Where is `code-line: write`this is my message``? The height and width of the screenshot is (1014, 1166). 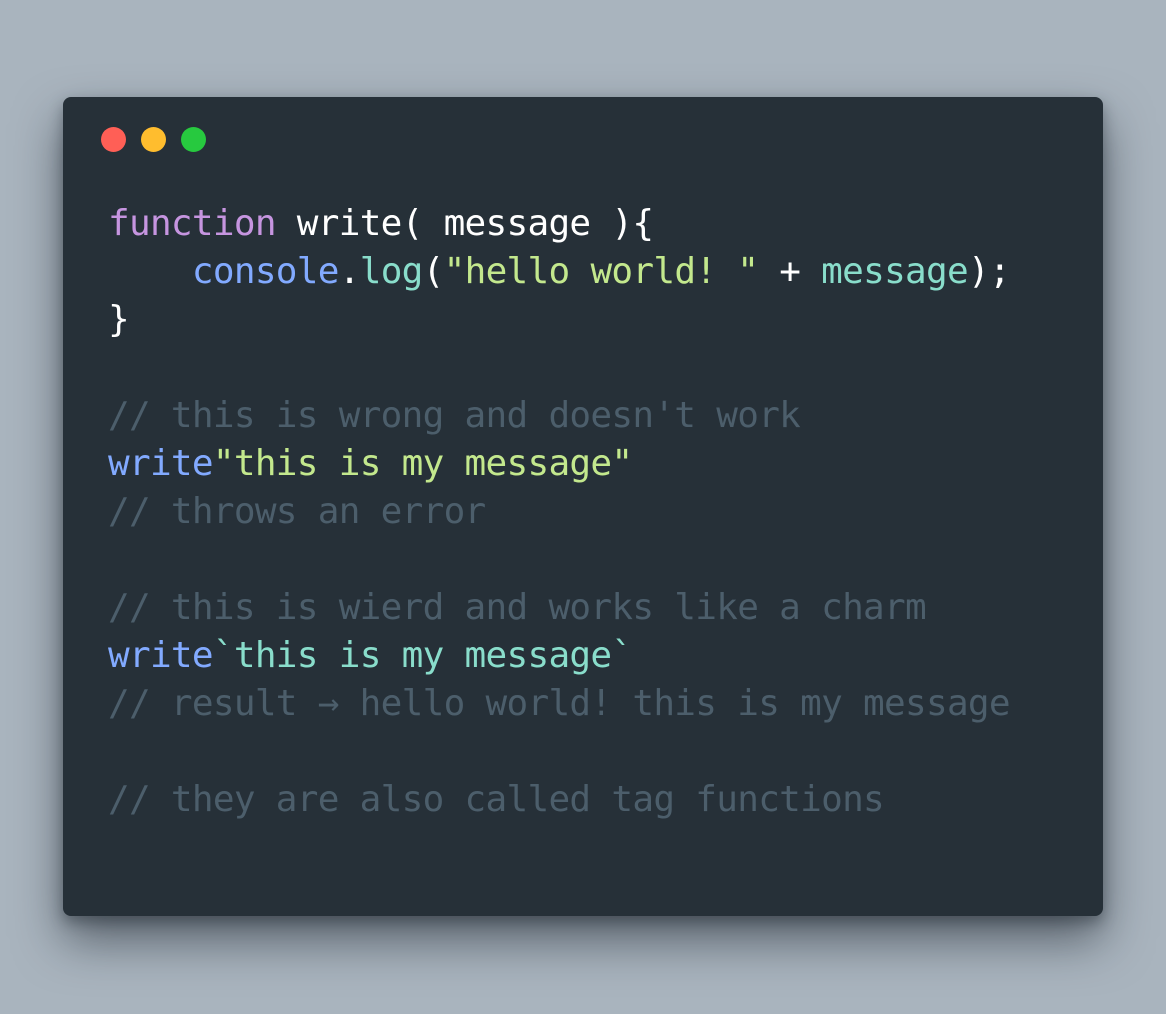
code-line: write`this is my message` is located at coordinates (559, 656).